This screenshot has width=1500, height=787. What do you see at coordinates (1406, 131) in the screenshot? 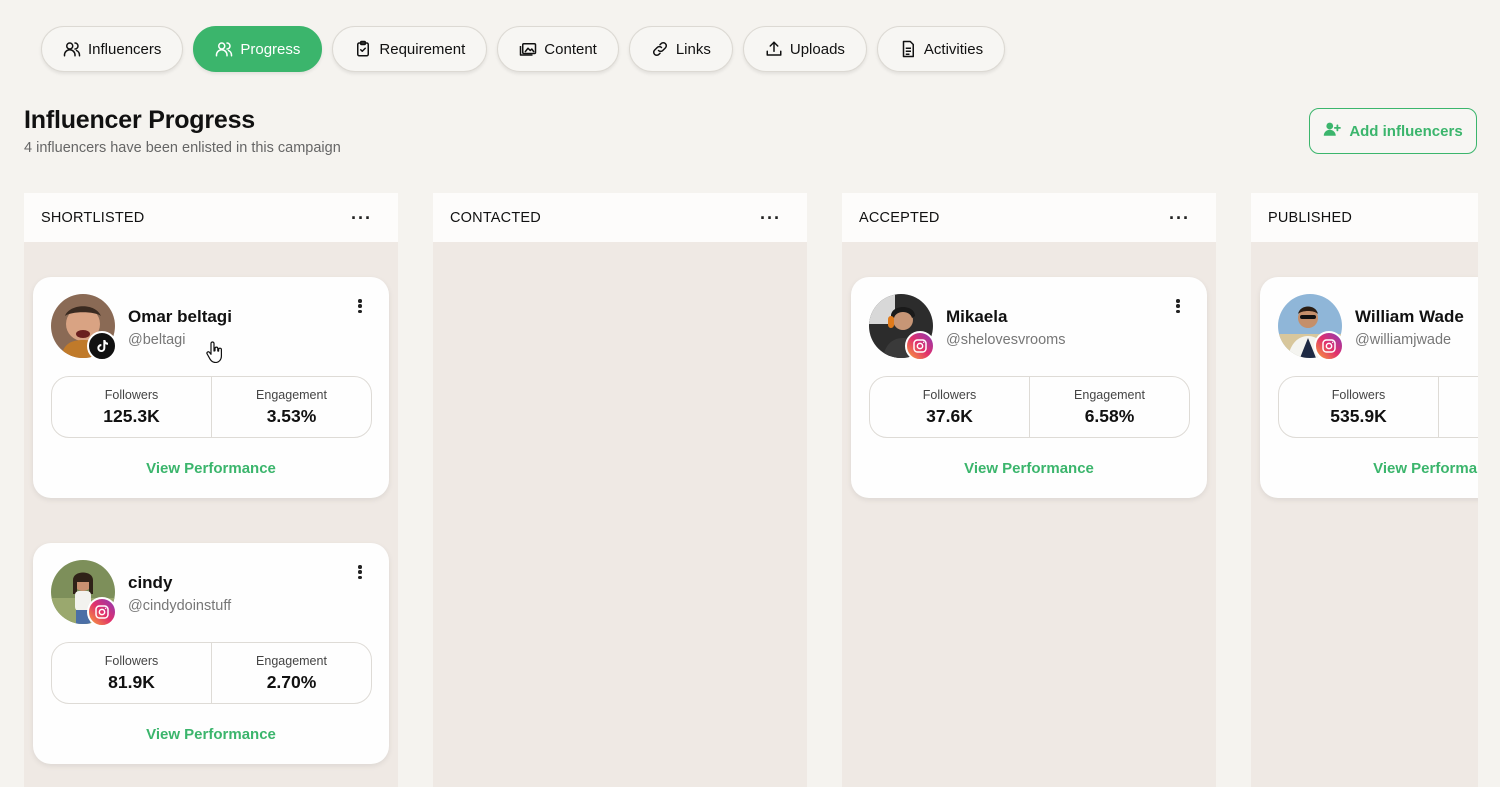
I see `add-influencers-label: Add influencers` at bounding box center [1406, 131].